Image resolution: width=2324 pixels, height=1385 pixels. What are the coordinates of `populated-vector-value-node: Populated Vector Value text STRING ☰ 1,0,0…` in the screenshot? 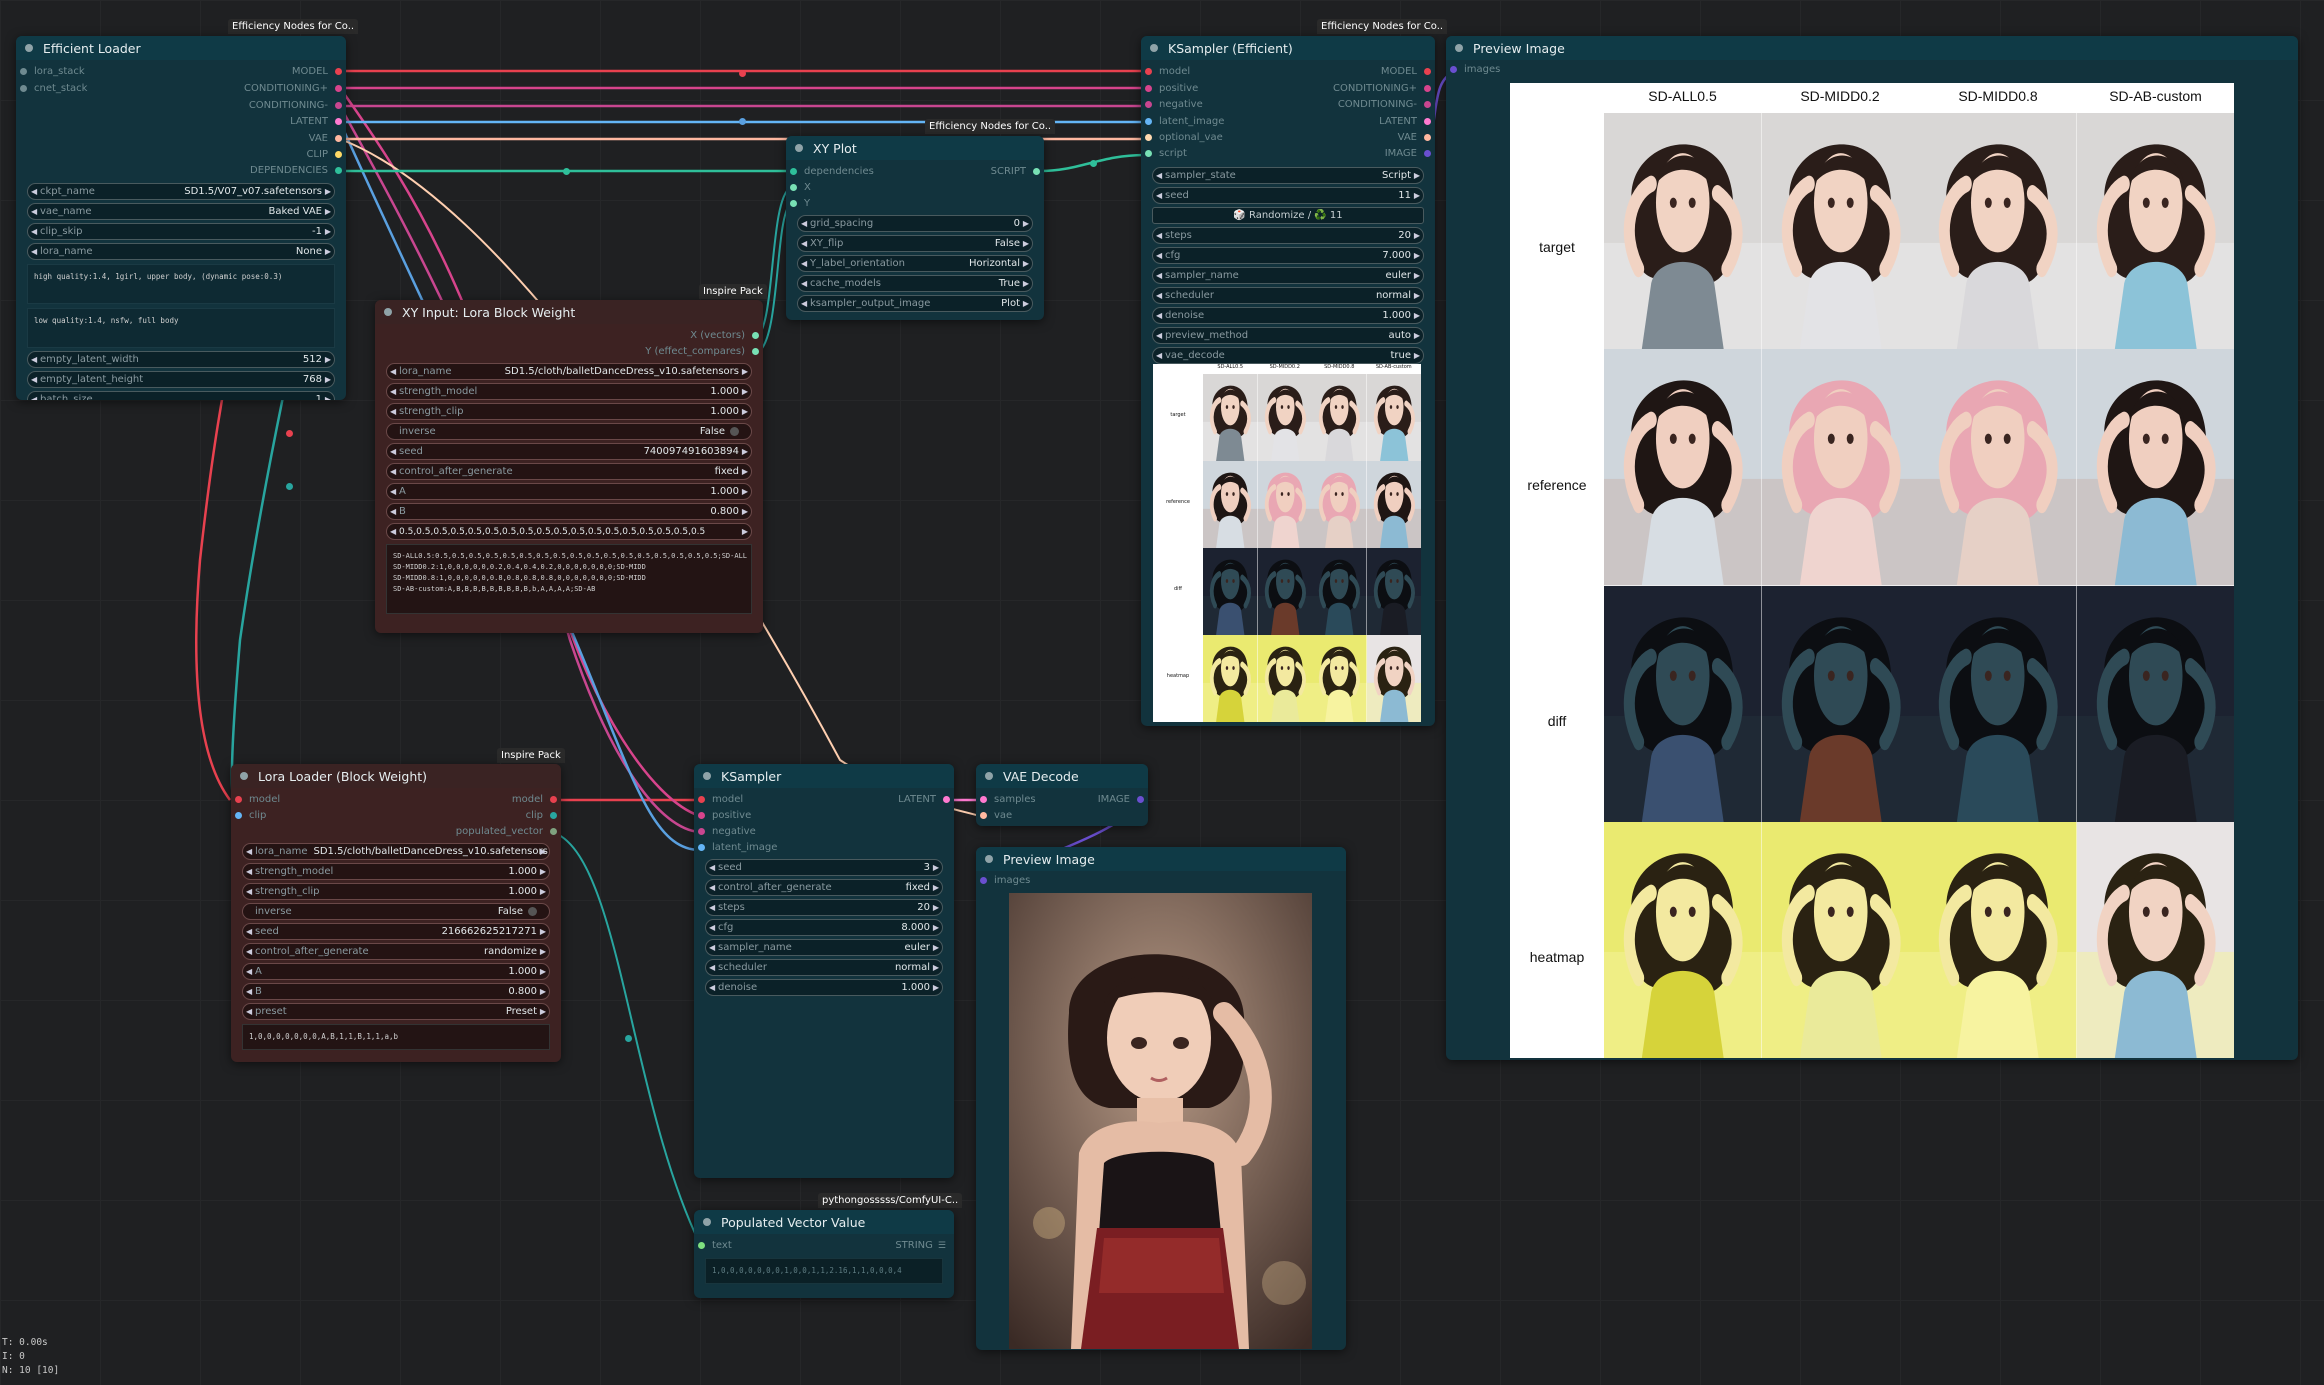 It's located at (824, 1254).